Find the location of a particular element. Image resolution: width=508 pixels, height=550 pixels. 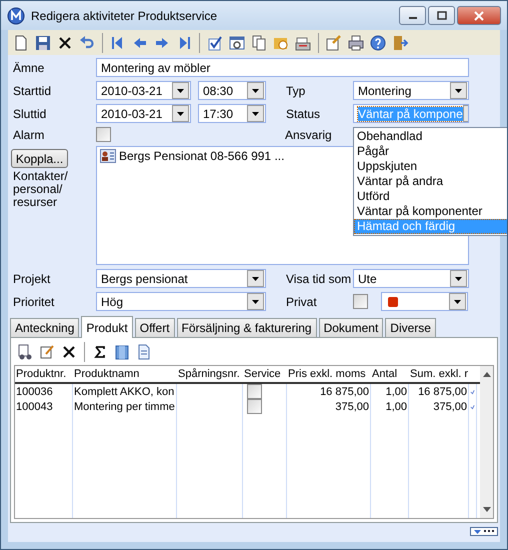

maximize-icon is located at coordinates (442, 15).